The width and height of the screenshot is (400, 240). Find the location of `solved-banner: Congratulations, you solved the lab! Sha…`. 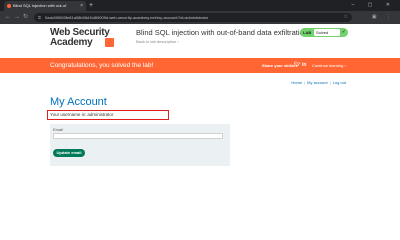

solved-banner: Congratulations, you solved the lab! Sha… is located at coordinates (200, 65).